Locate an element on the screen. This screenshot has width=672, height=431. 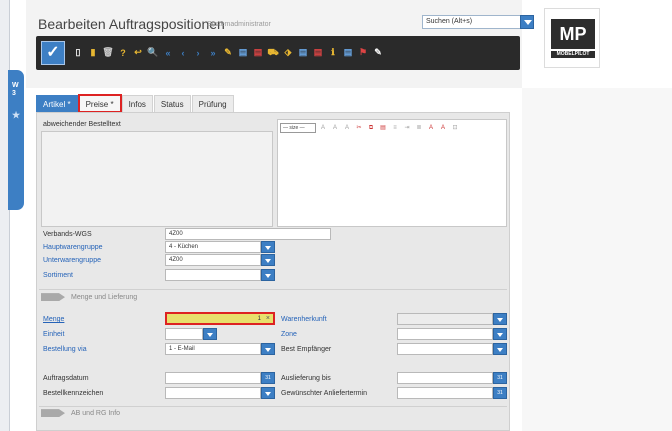
truck-icon: ⛟ is located at coordinates (273, 52).